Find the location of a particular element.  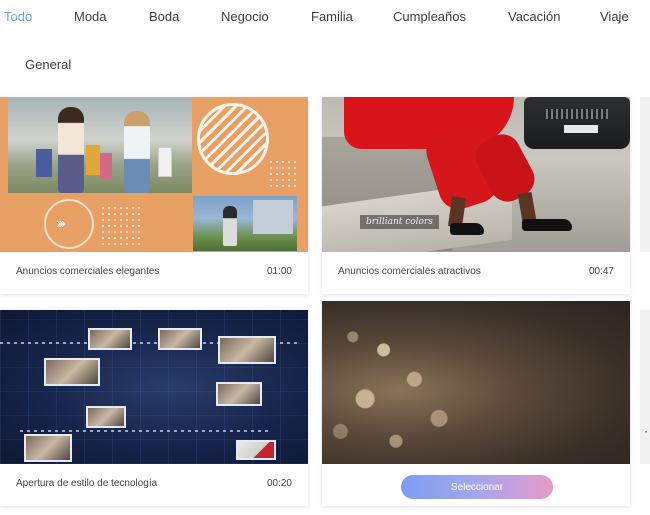

template-thumbnail: ››› is located at coordinates (154, 174).